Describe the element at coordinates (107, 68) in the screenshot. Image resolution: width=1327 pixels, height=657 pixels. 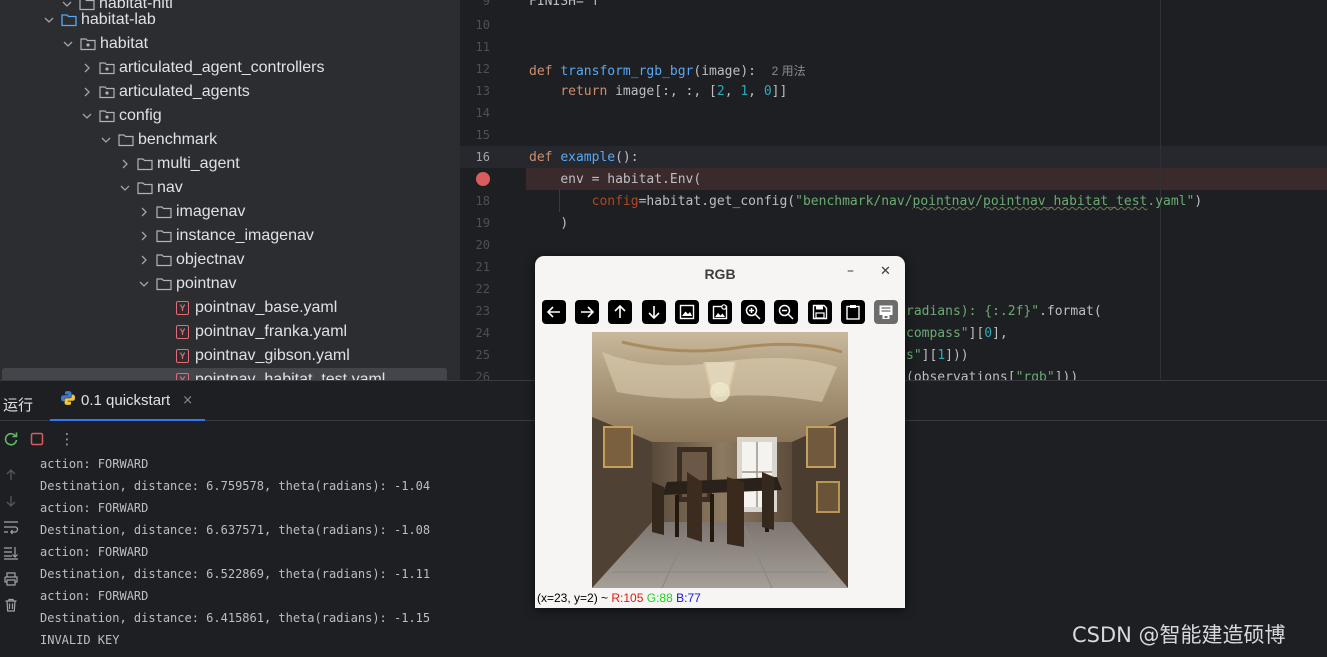
I see `package-folder-icon` at that location.